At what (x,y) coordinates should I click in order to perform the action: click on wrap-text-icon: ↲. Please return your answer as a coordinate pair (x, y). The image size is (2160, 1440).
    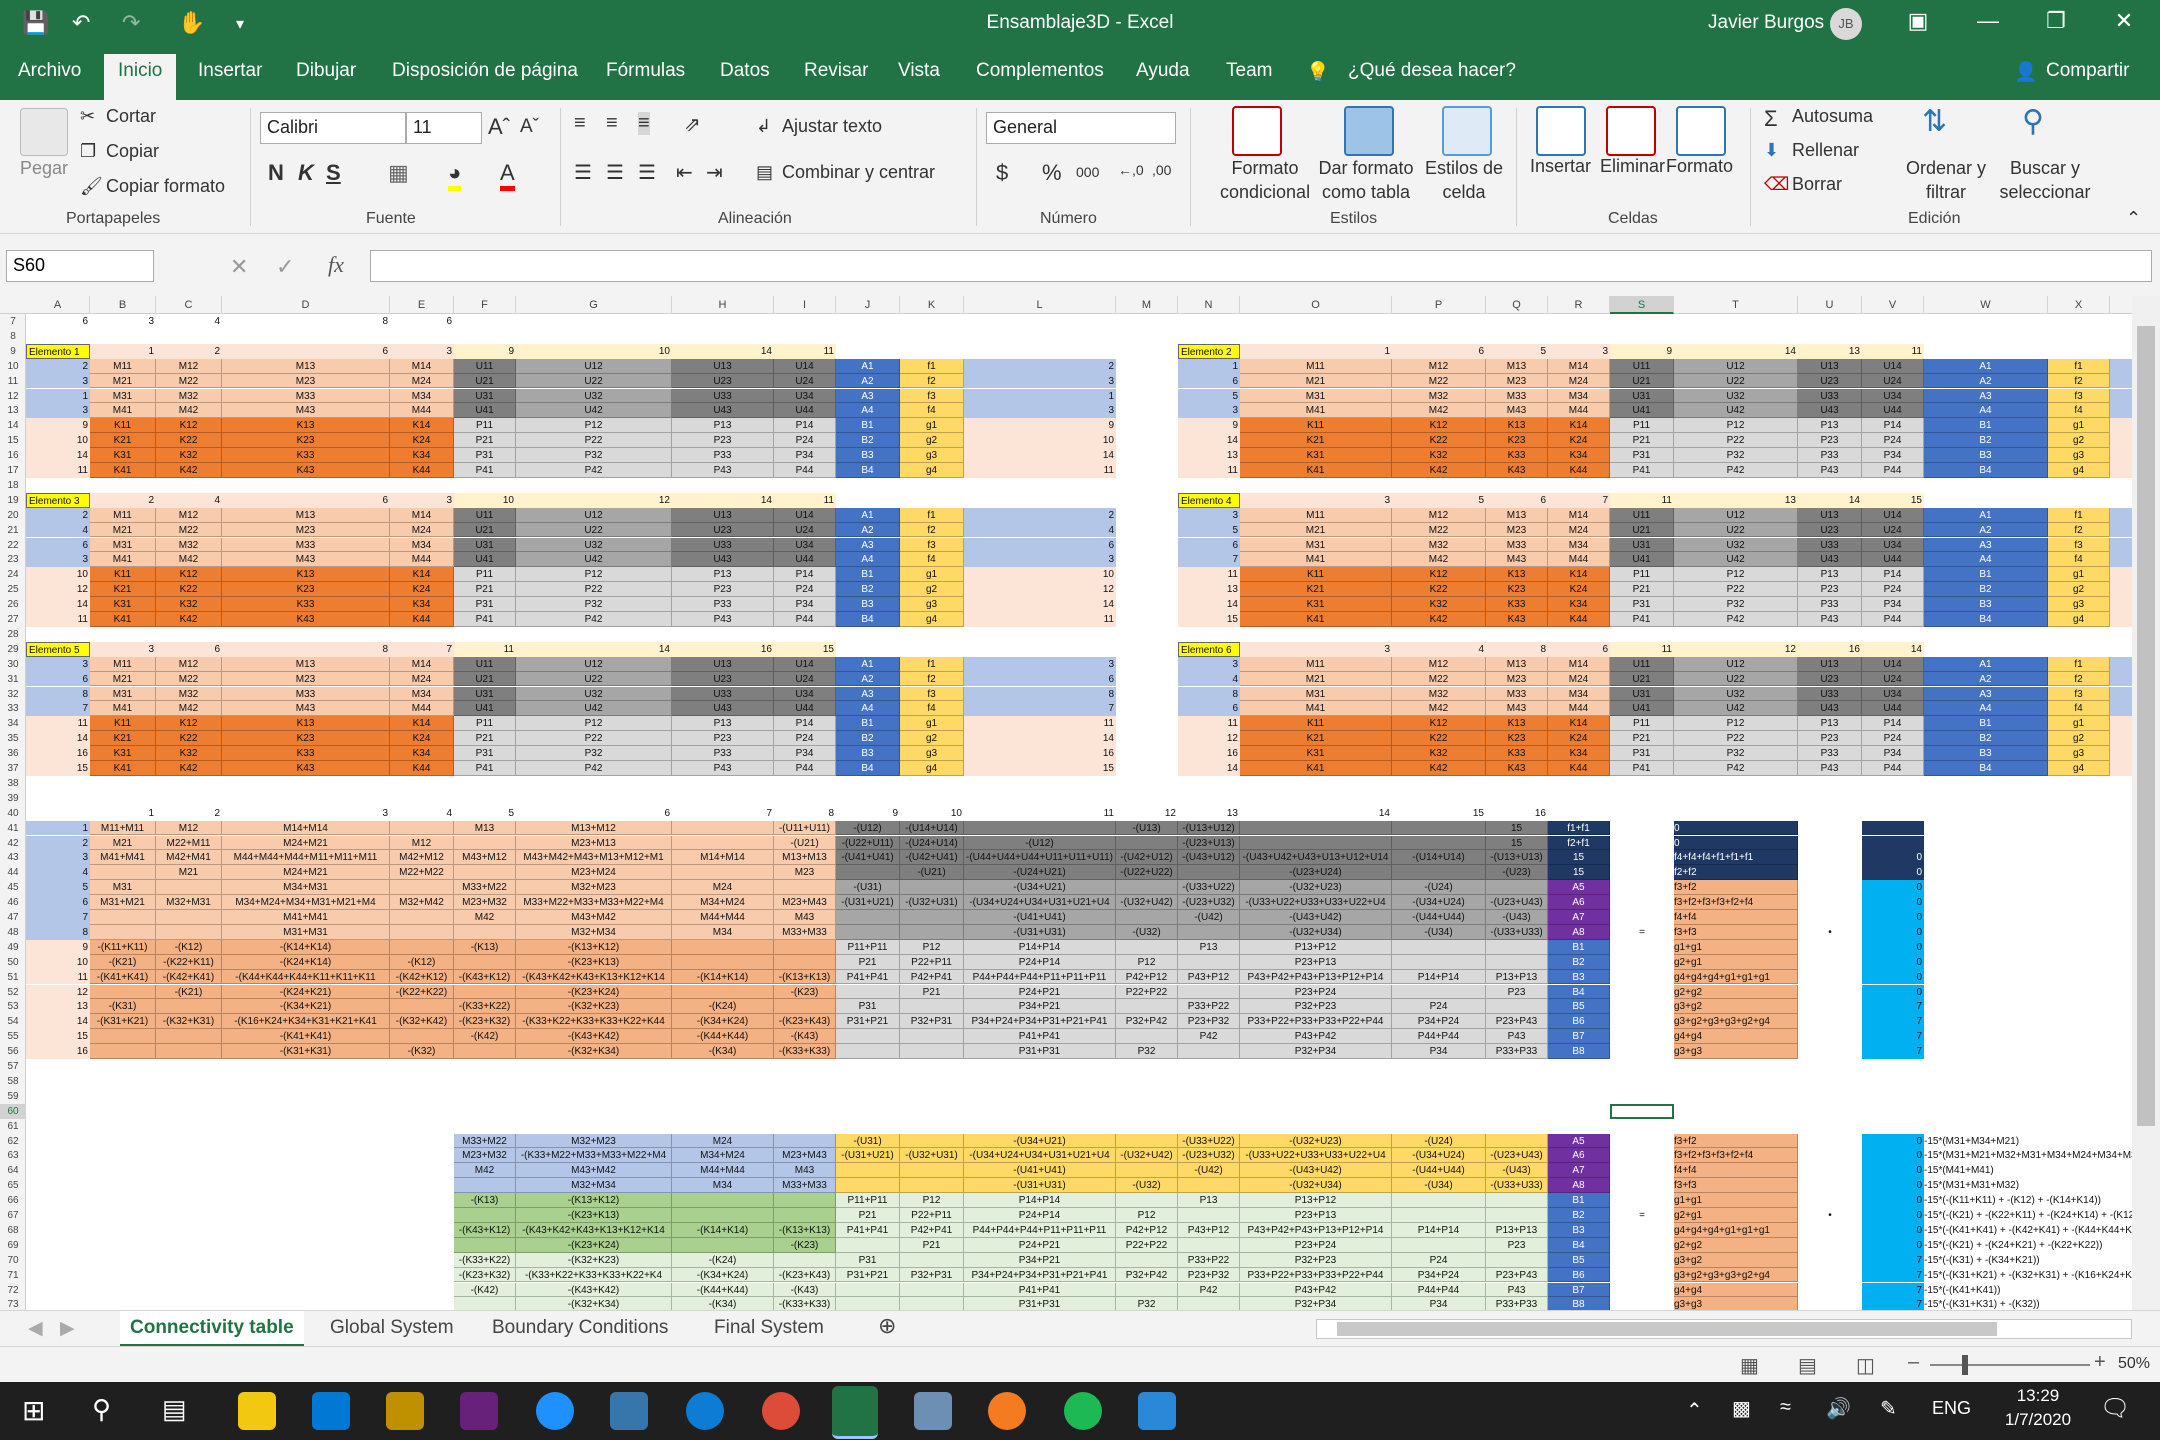
    Looking at the image, I should click on (763, 126).